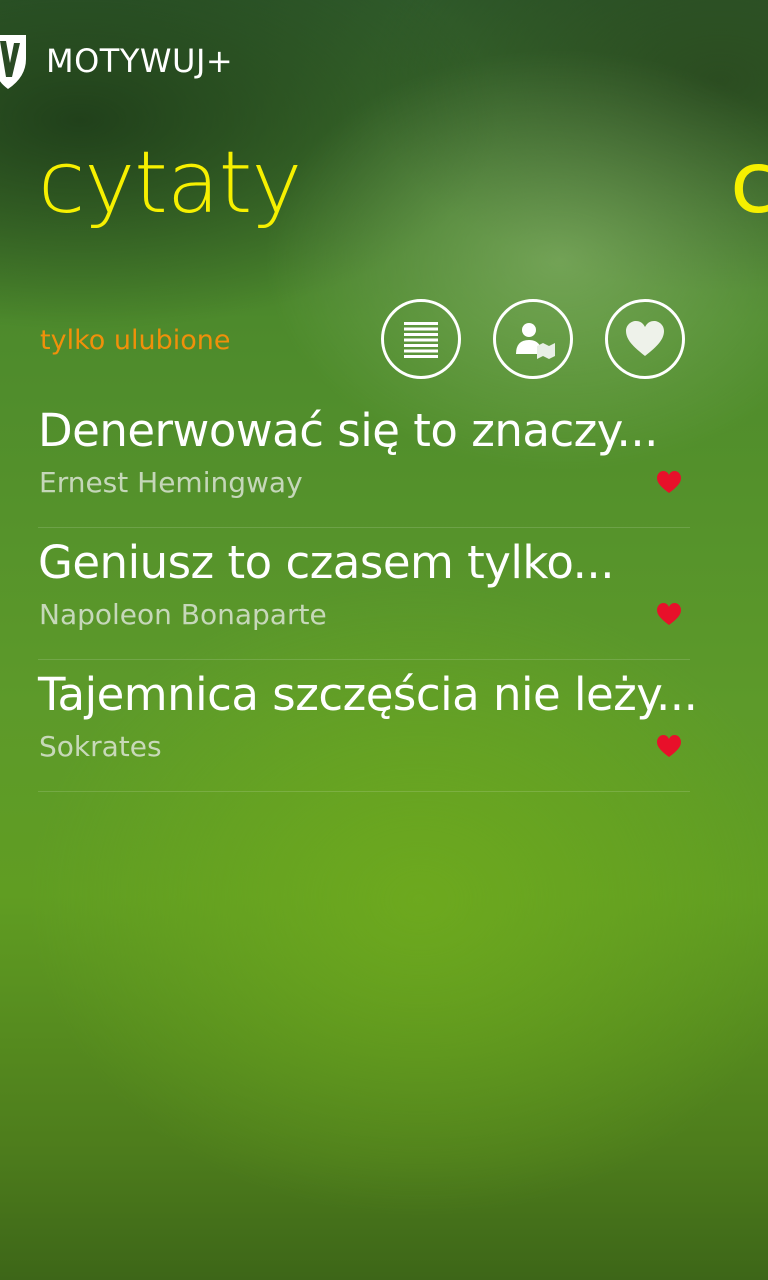  Describe the element at coordinates (140, 61) in the screenshot. I see `app-title: MOTYWUJ+` at that location.